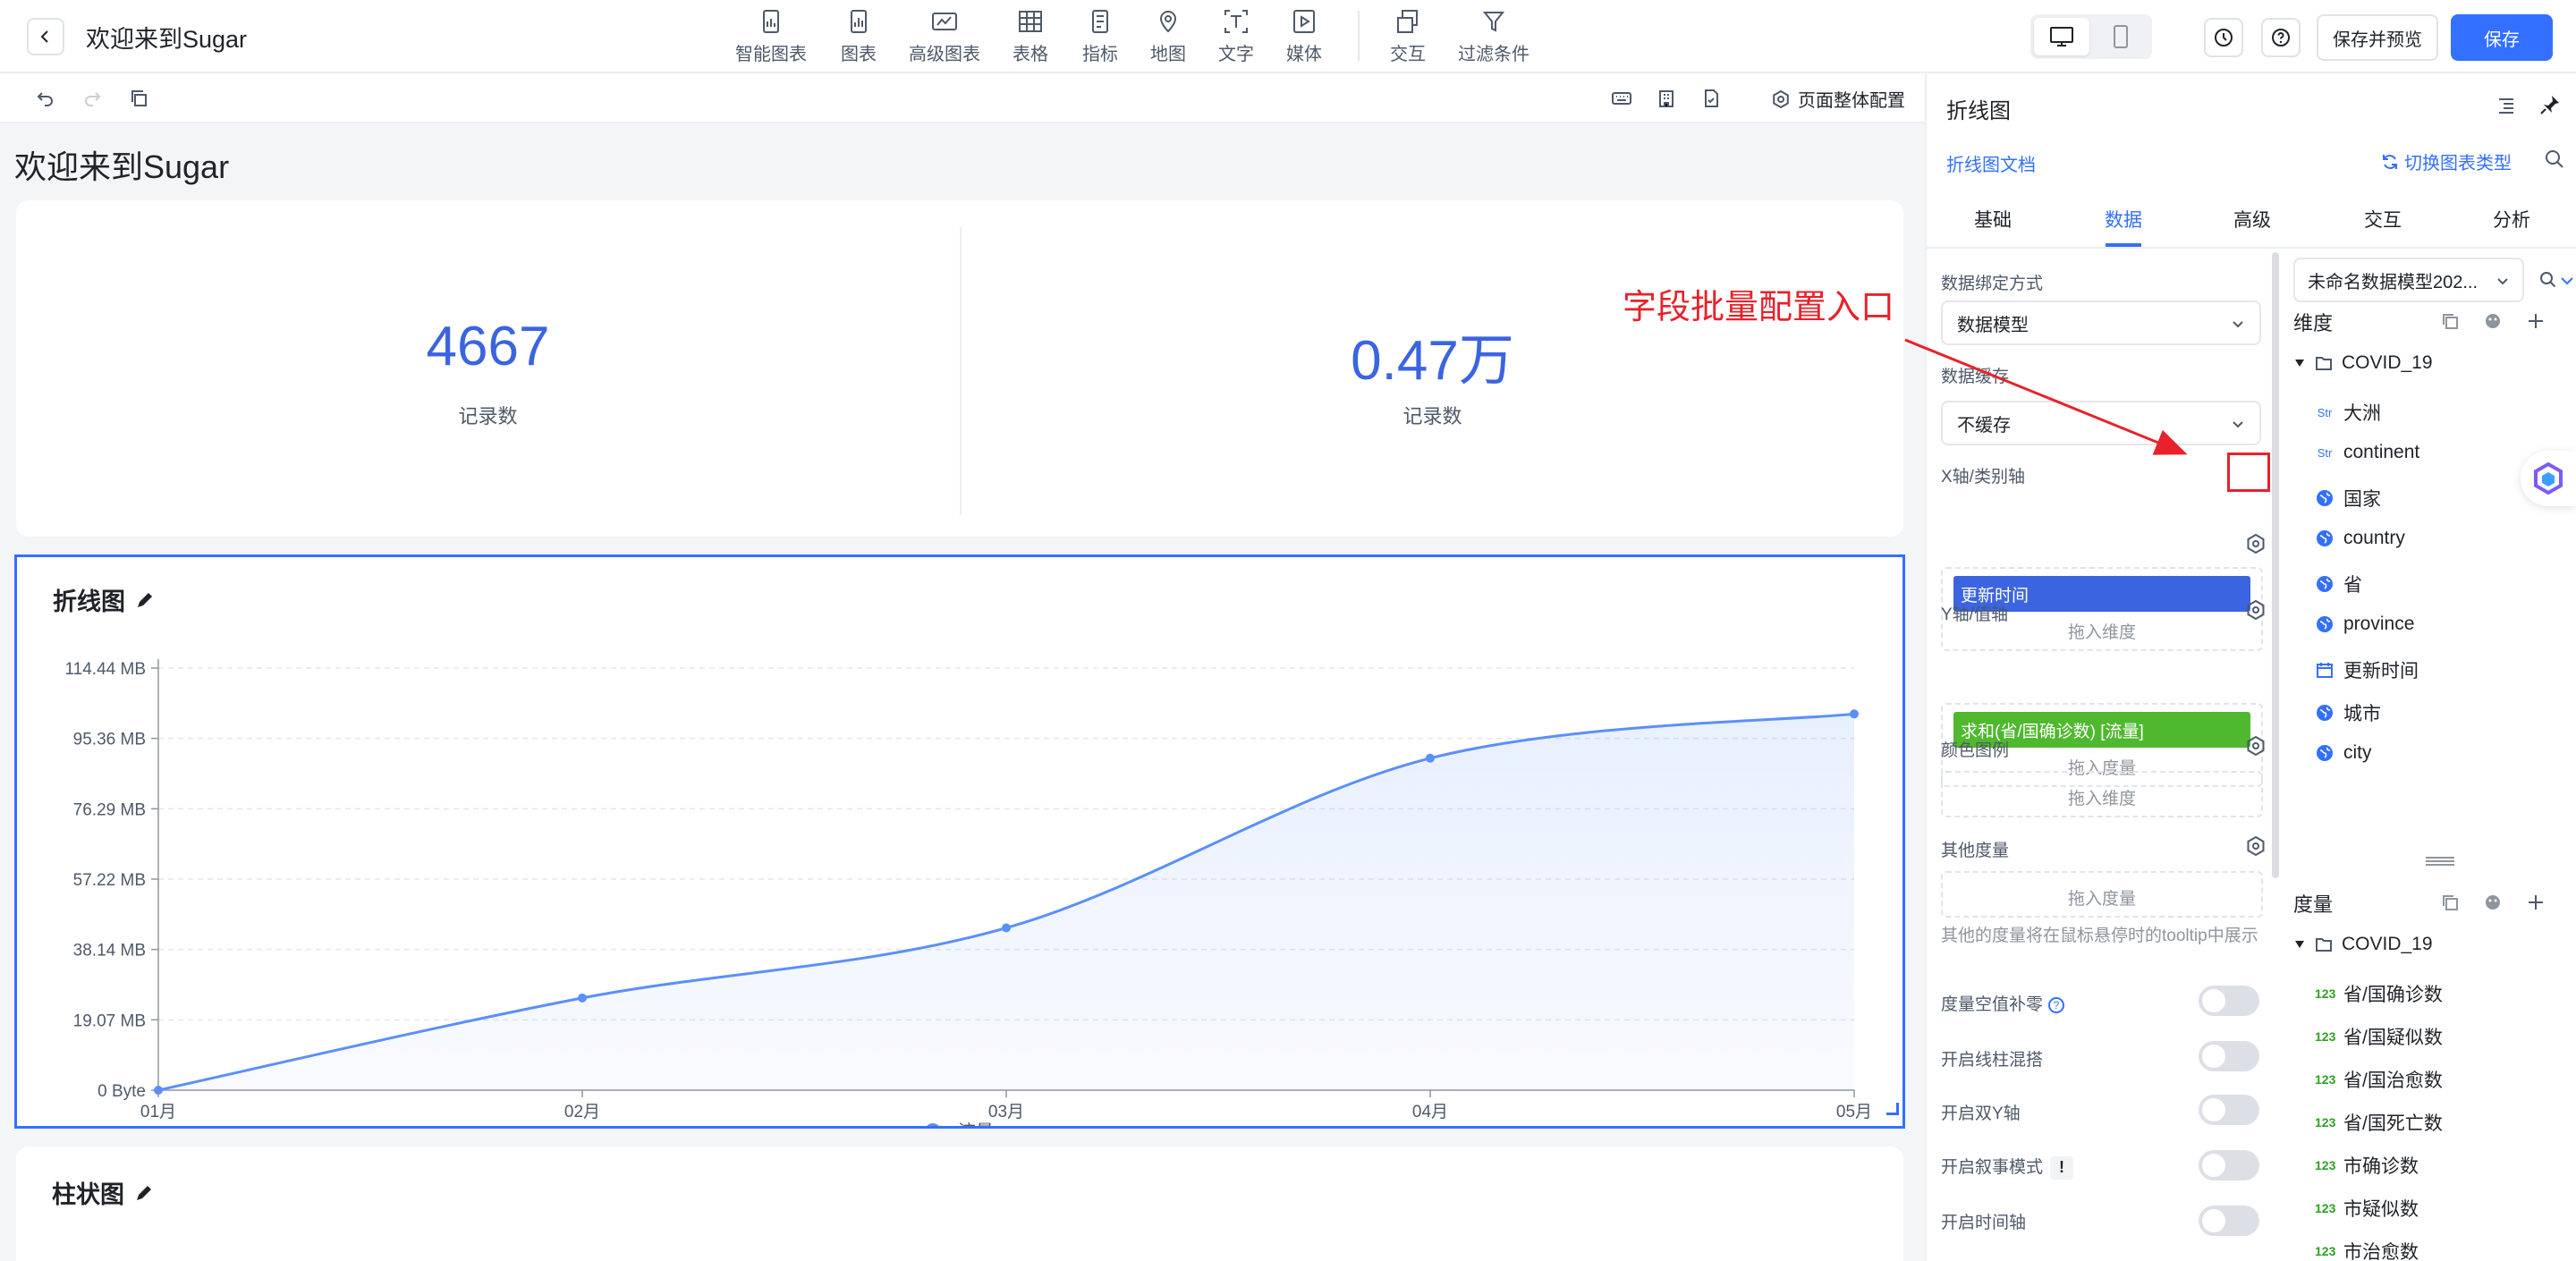  I want to click on field-name: 市疑似数, so click(2381, 1209).